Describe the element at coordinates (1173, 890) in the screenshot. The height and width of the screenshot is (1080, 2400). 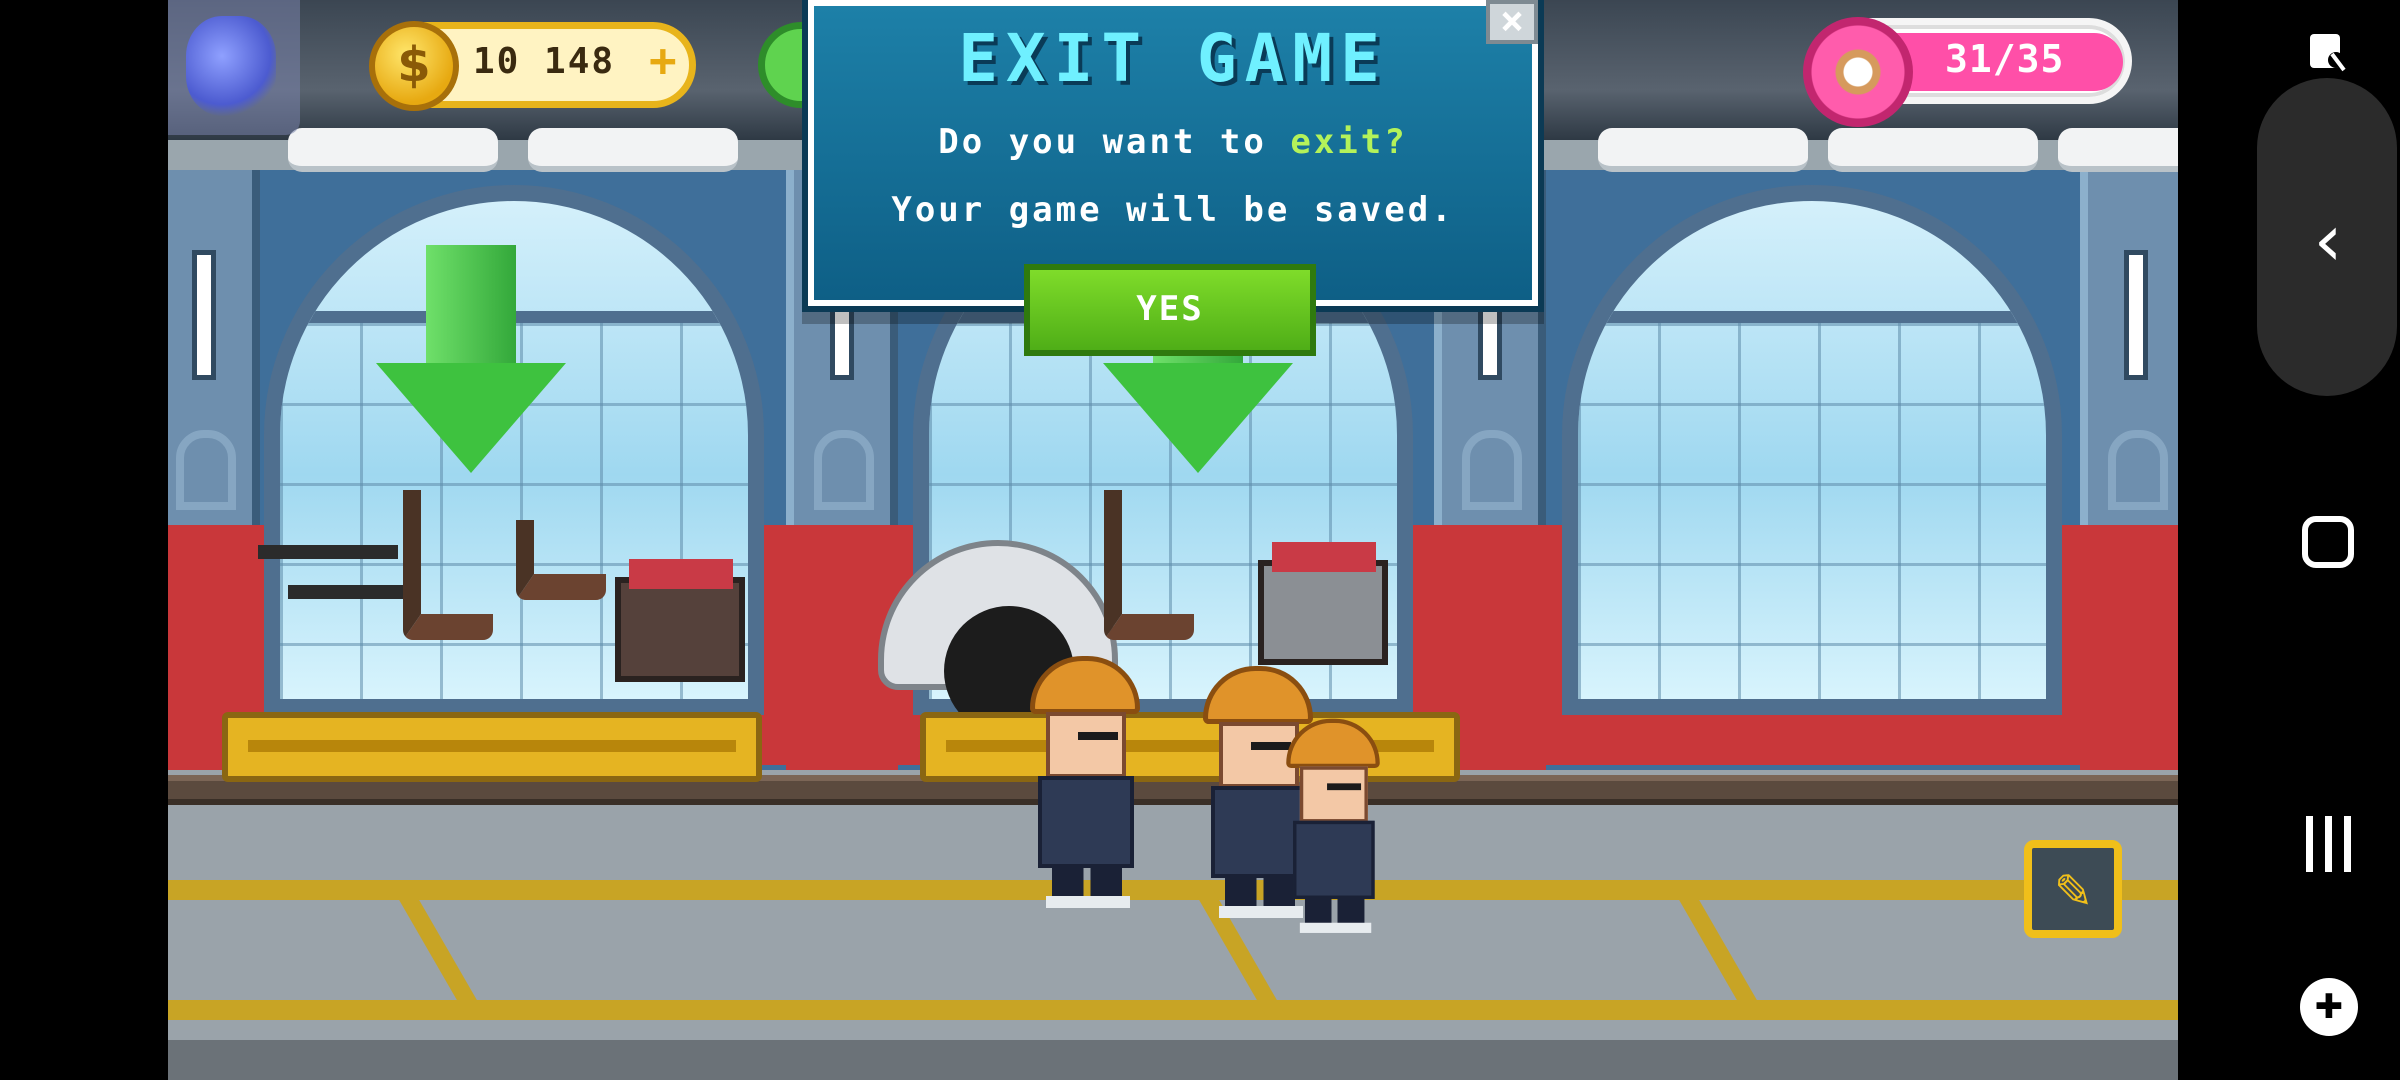
I see `floor-stripe` at that location.